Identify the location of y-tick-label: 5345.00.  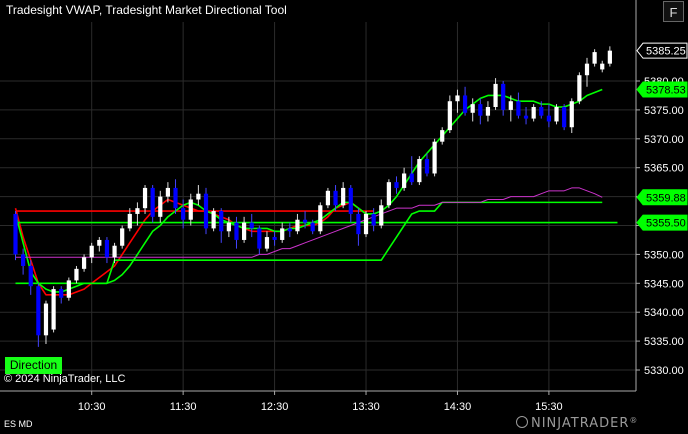
(664, 284).